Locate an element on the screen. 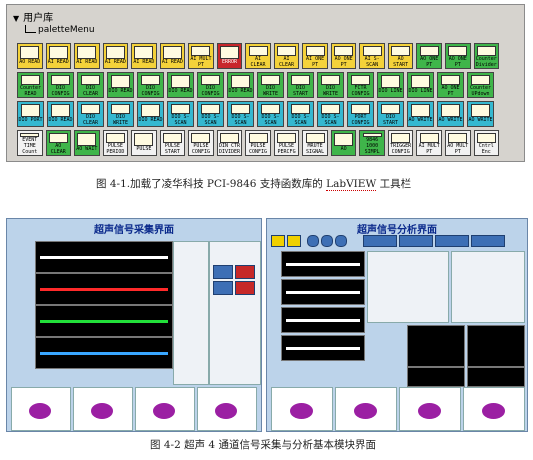 The height and width of the screenshot is (460, 533). palette-tile: EVENT TIME Count is located at coordinates (30, 143).